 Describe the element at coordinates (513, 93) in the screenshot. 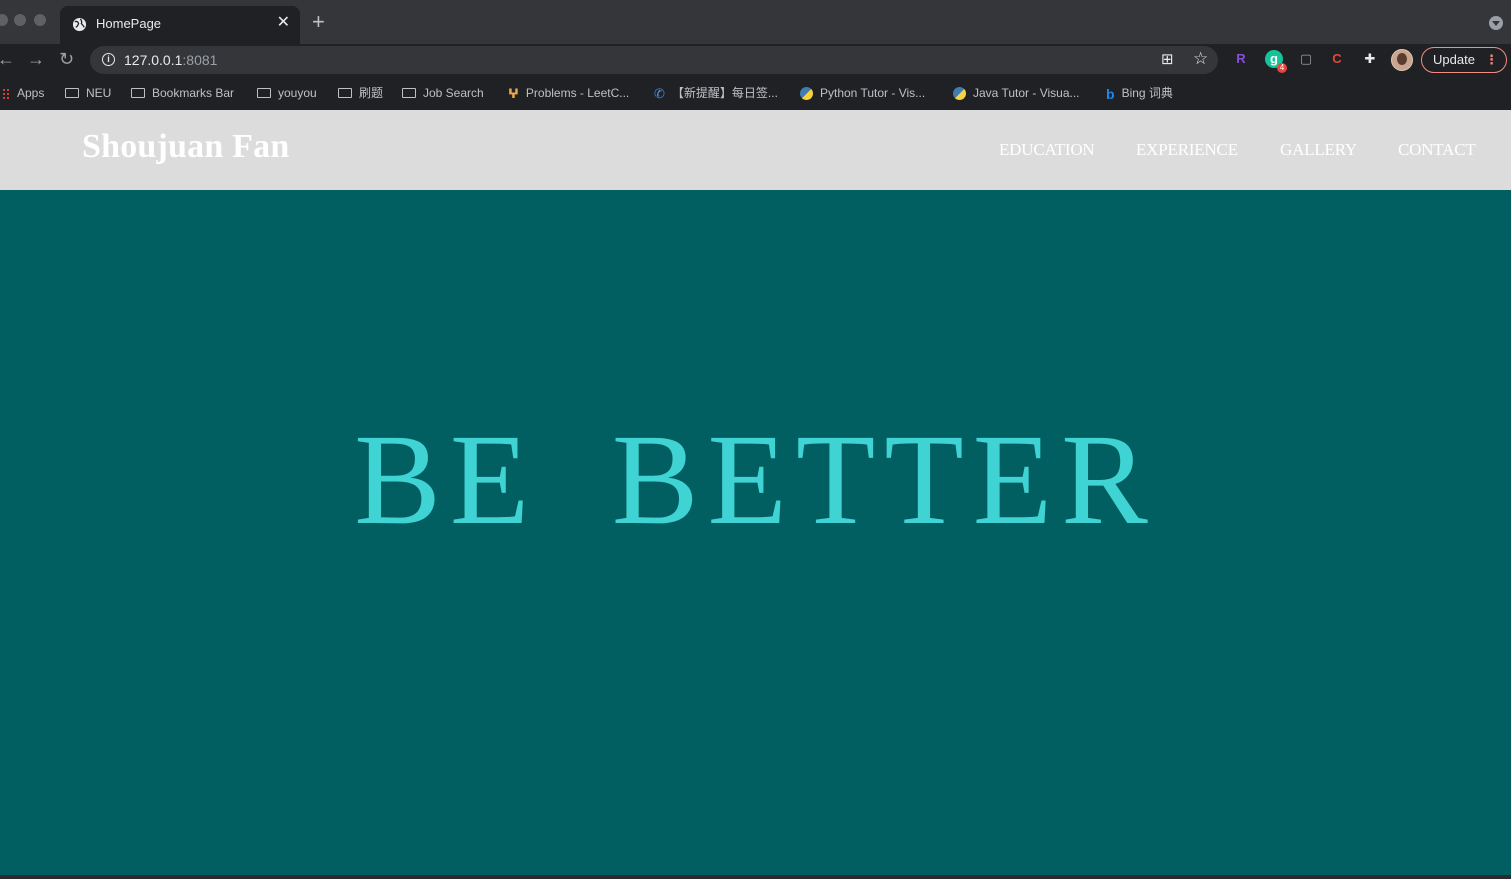

I see `leetcode-icon: ⵖ` at that location.